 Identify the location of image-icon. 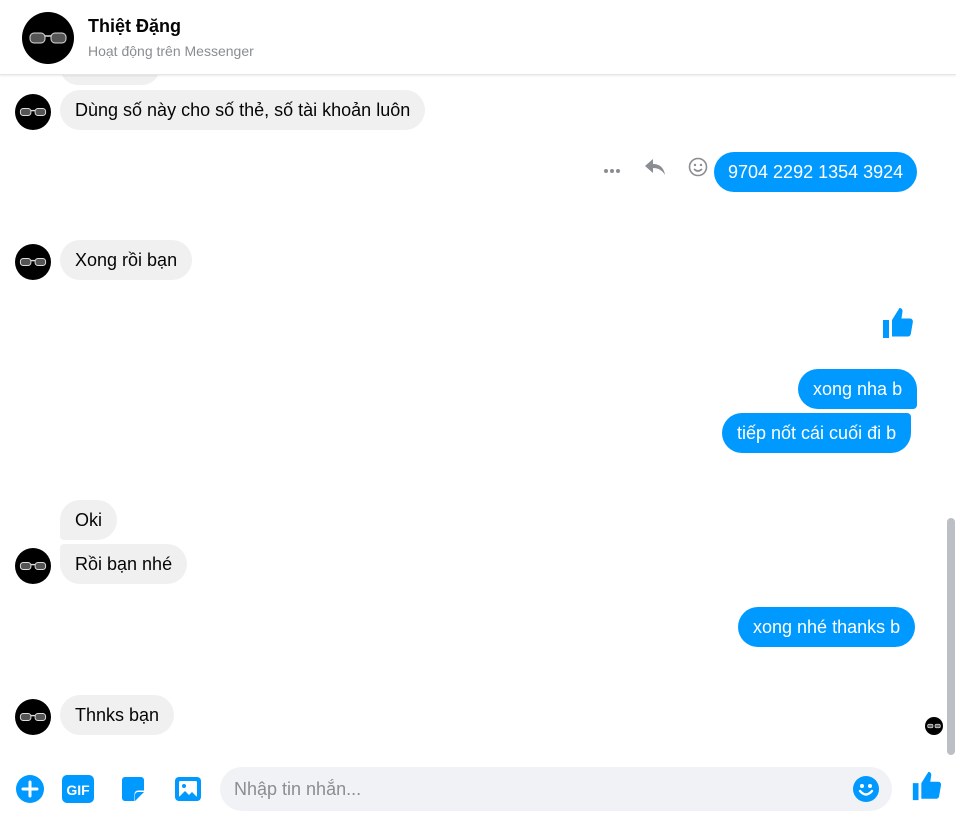
(188, 789).